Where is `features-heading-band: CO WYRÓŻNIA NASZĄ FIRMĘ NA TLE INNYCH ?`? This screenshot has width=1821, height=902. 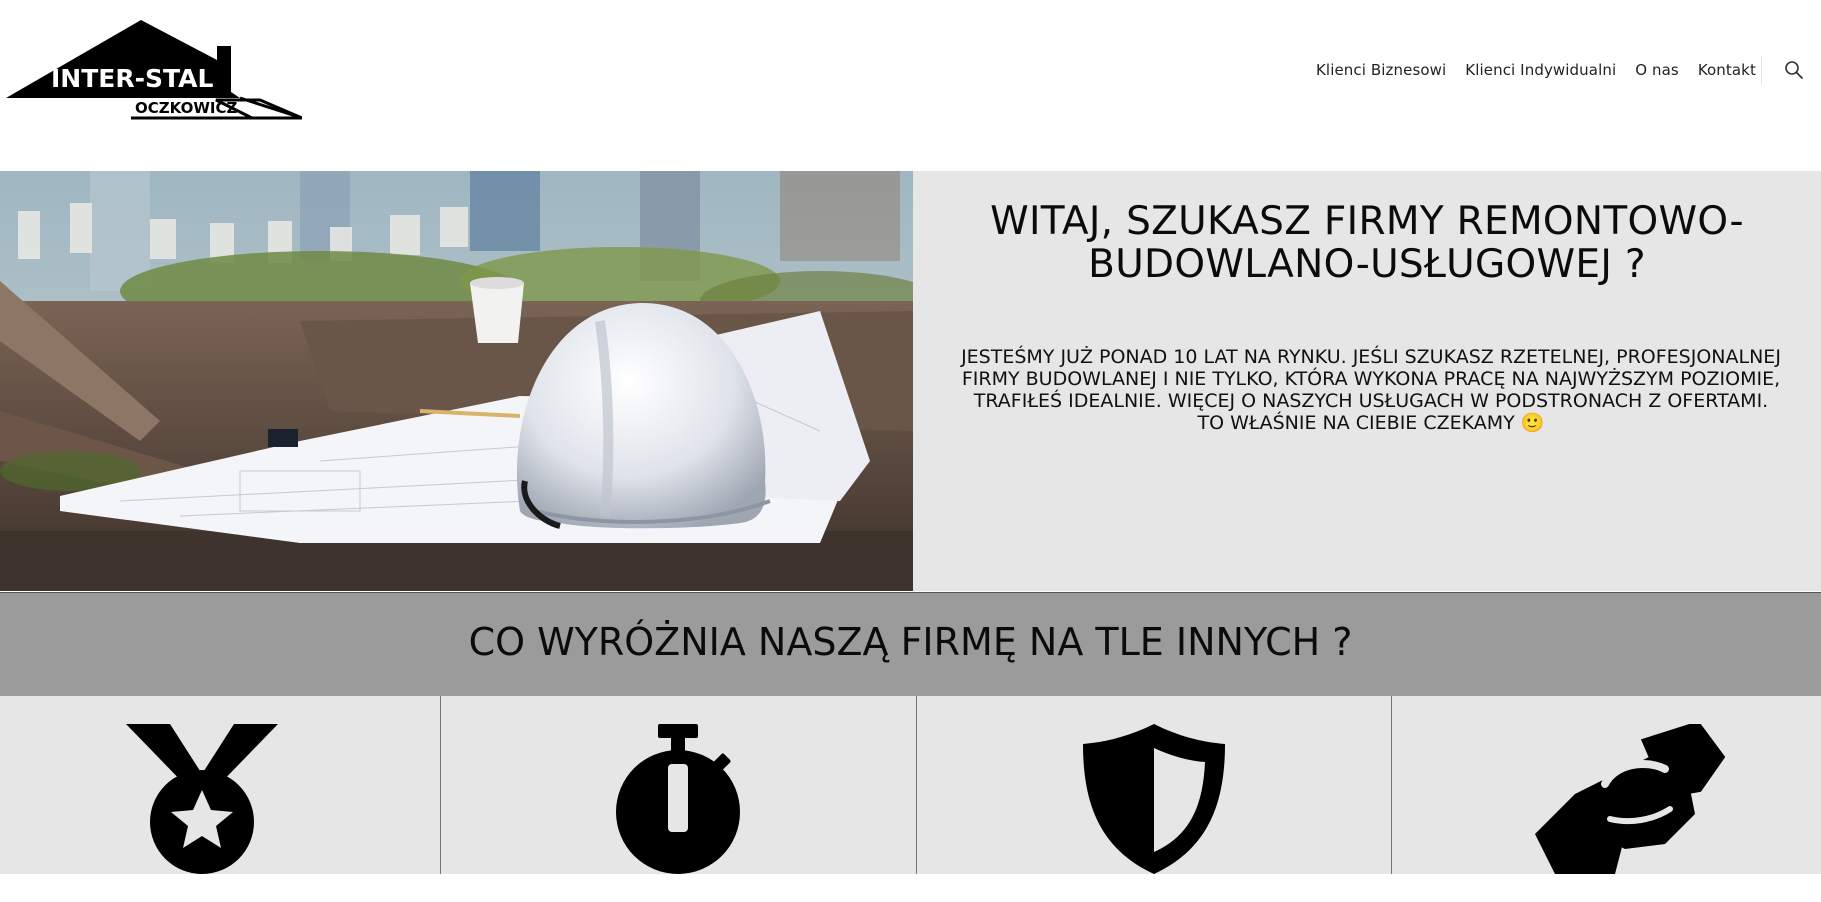
features-heading-band: CO WYRÓŻNIA NASZĄ FIRMĘ NA TLE INNYCH ? is located at coordinates (910, 644).